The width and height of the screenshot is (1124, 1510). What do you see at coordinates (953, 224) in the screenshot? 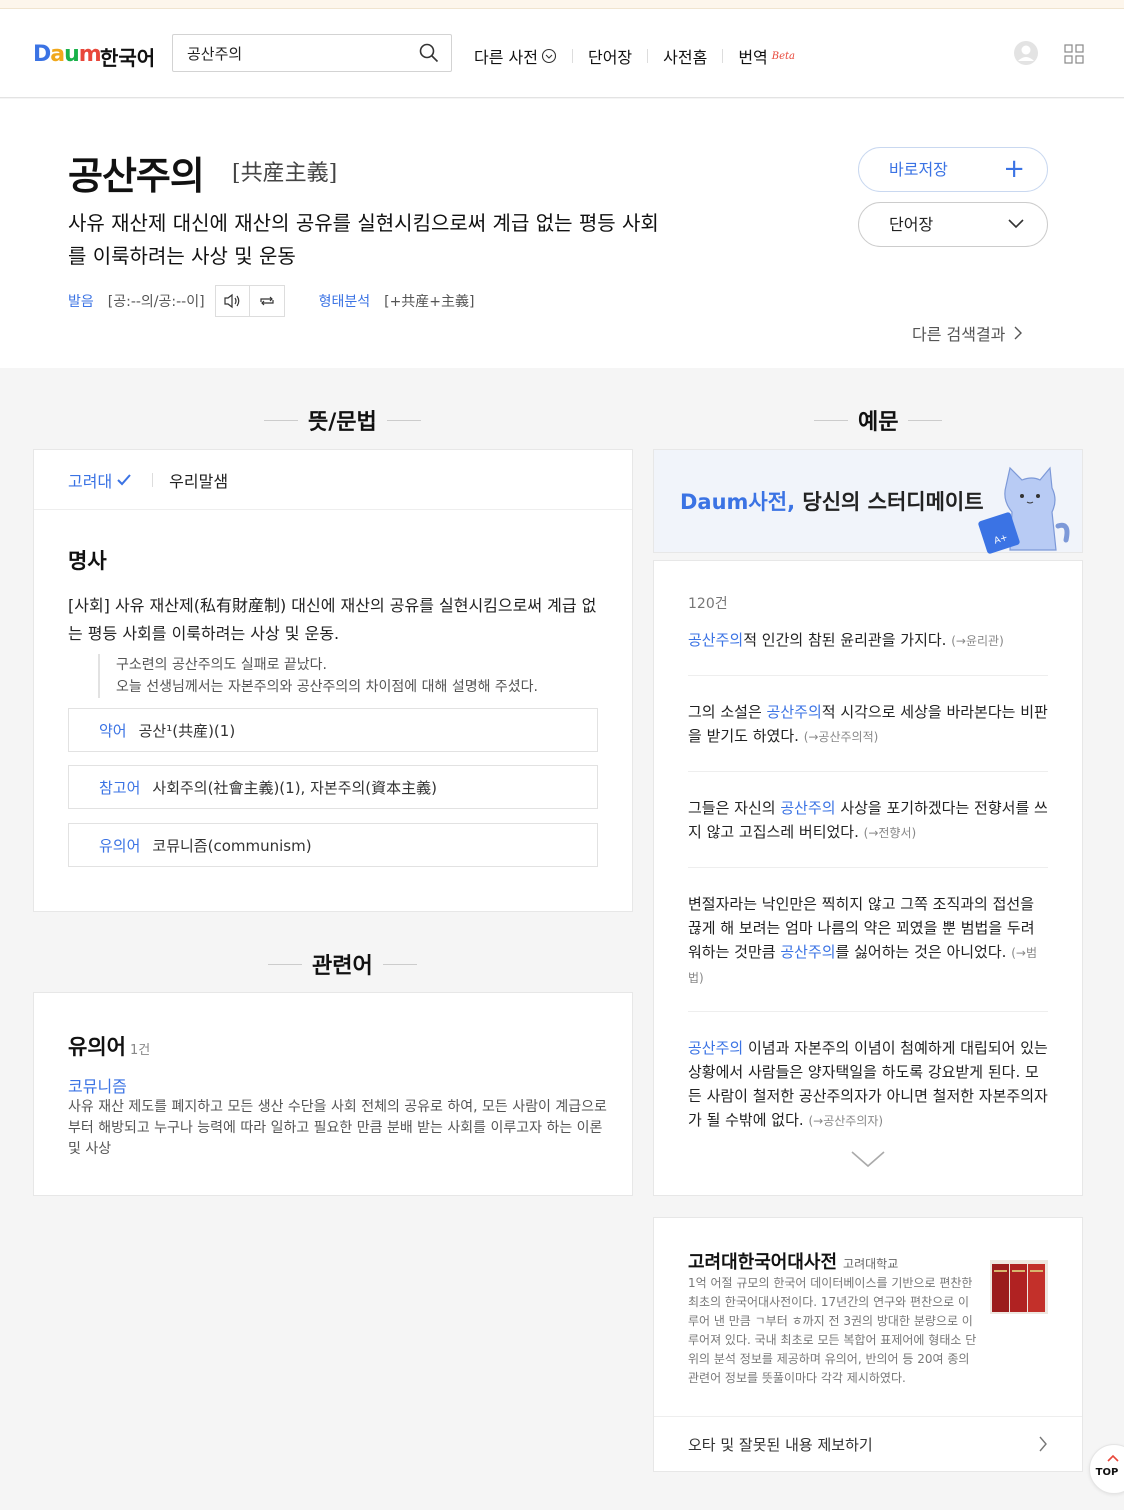
I see `wordbook-select: 단어장` at bounding box center [953, 224].